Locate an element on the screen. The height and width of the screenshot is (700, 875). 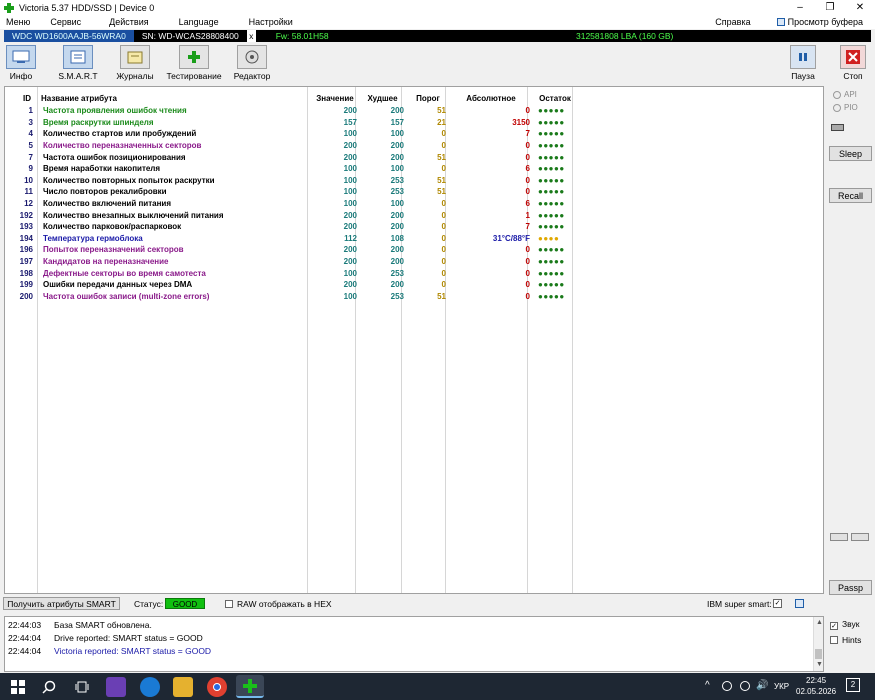
scroll-down-icon: ▼ is located at coordinates (819, 664).